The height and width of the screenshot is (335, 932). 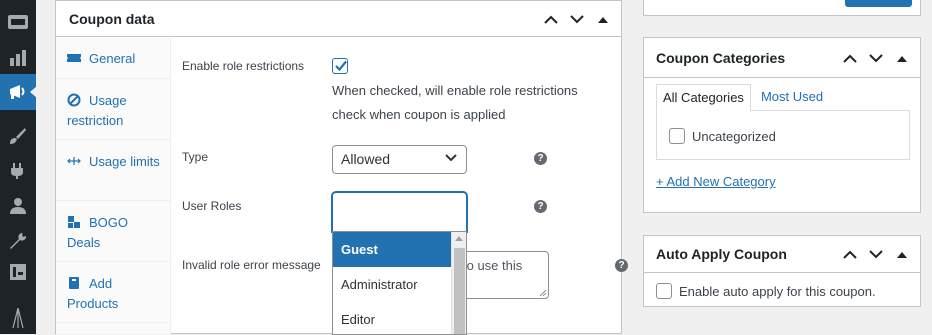 I want to click on user-roles-dropdown: Guest Administrator Editor, so click(x=399, y=283).